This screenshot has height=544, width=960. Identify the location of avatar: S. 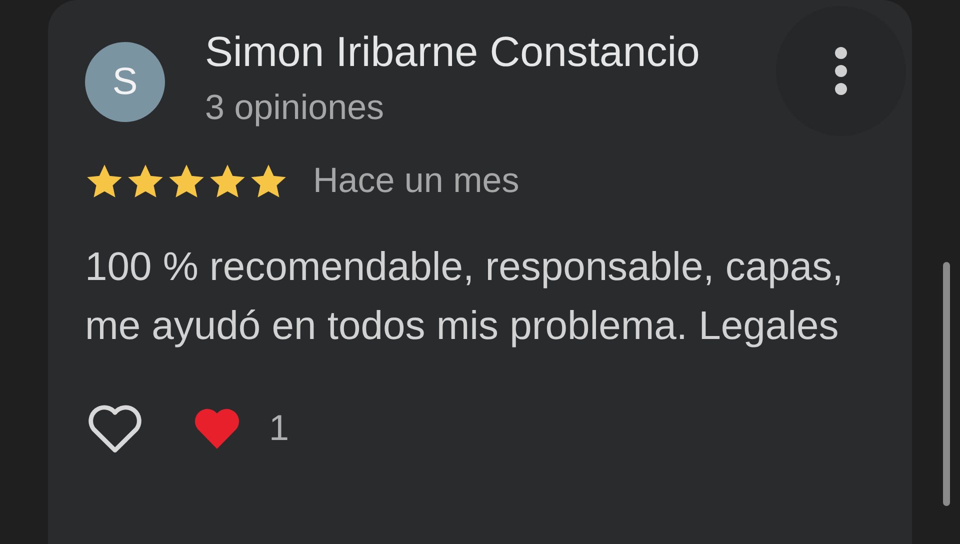
(125, 82).